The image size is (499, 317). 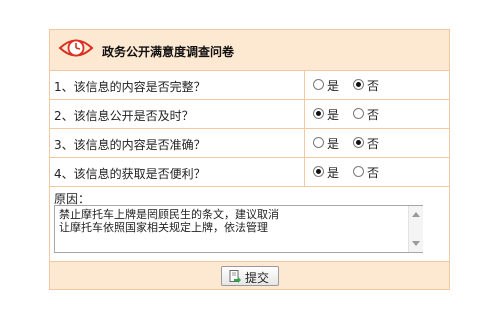 What do you see at coordinates (124, 116) in the screenshot?
I see `question-text: 2、该信息公开是否及时？` at bounding box center [124, 116].